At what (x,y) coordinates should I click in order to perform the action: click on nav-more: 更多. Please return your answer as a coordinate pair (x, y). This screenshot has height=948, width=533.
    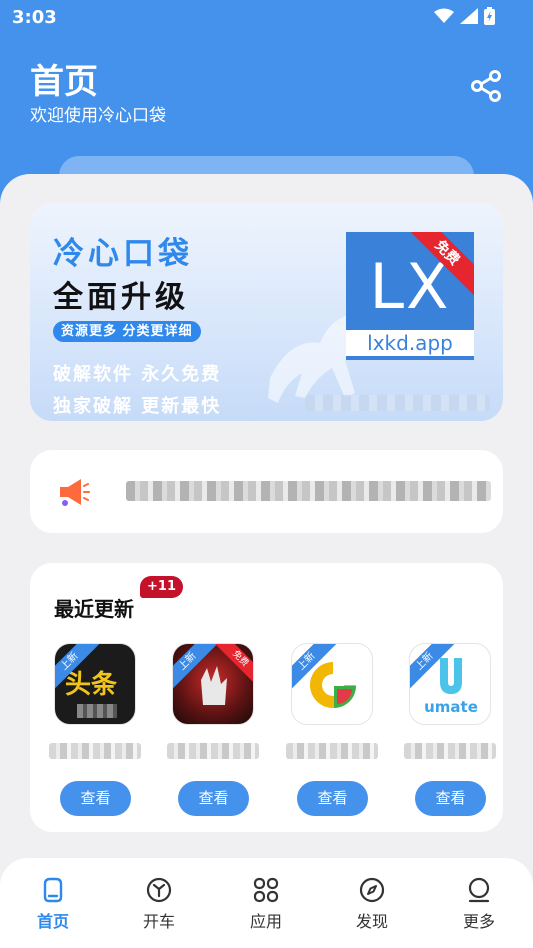
    Looking at the image, I should click on (479, 906).